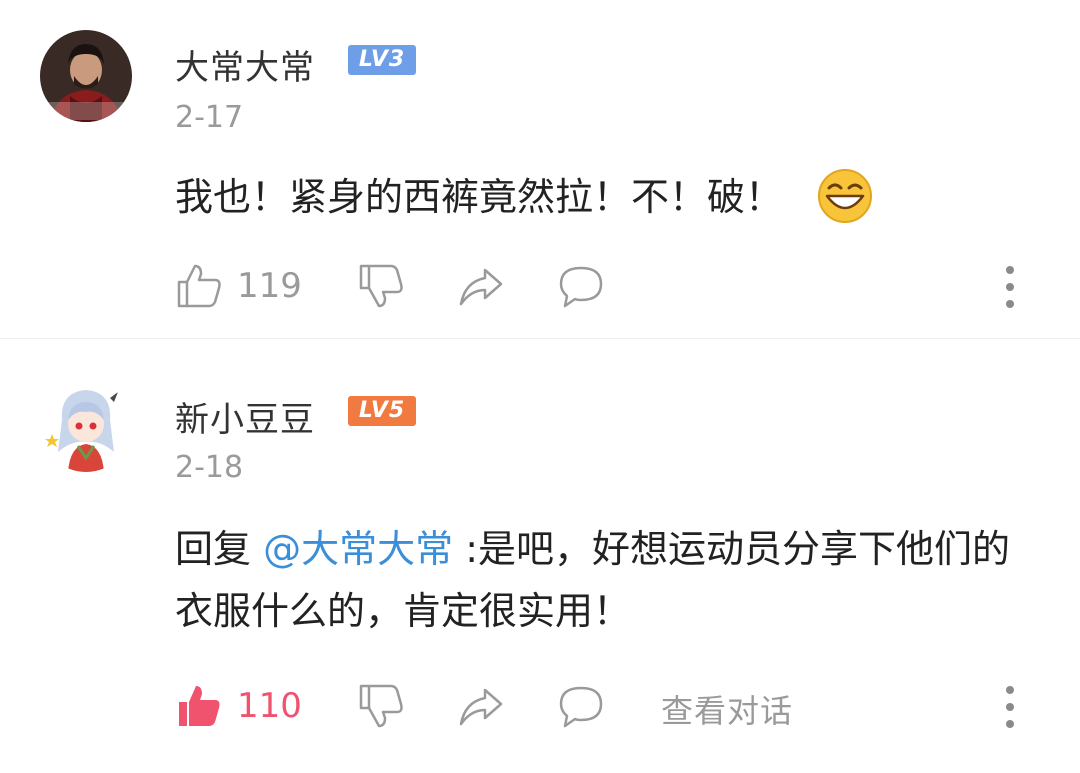 This screenshot has width=1080, height=773. What do you see at coordinates (845, 195) in the screenshot?
I see `grinning-face-icon` at bounding box center [845, 195].